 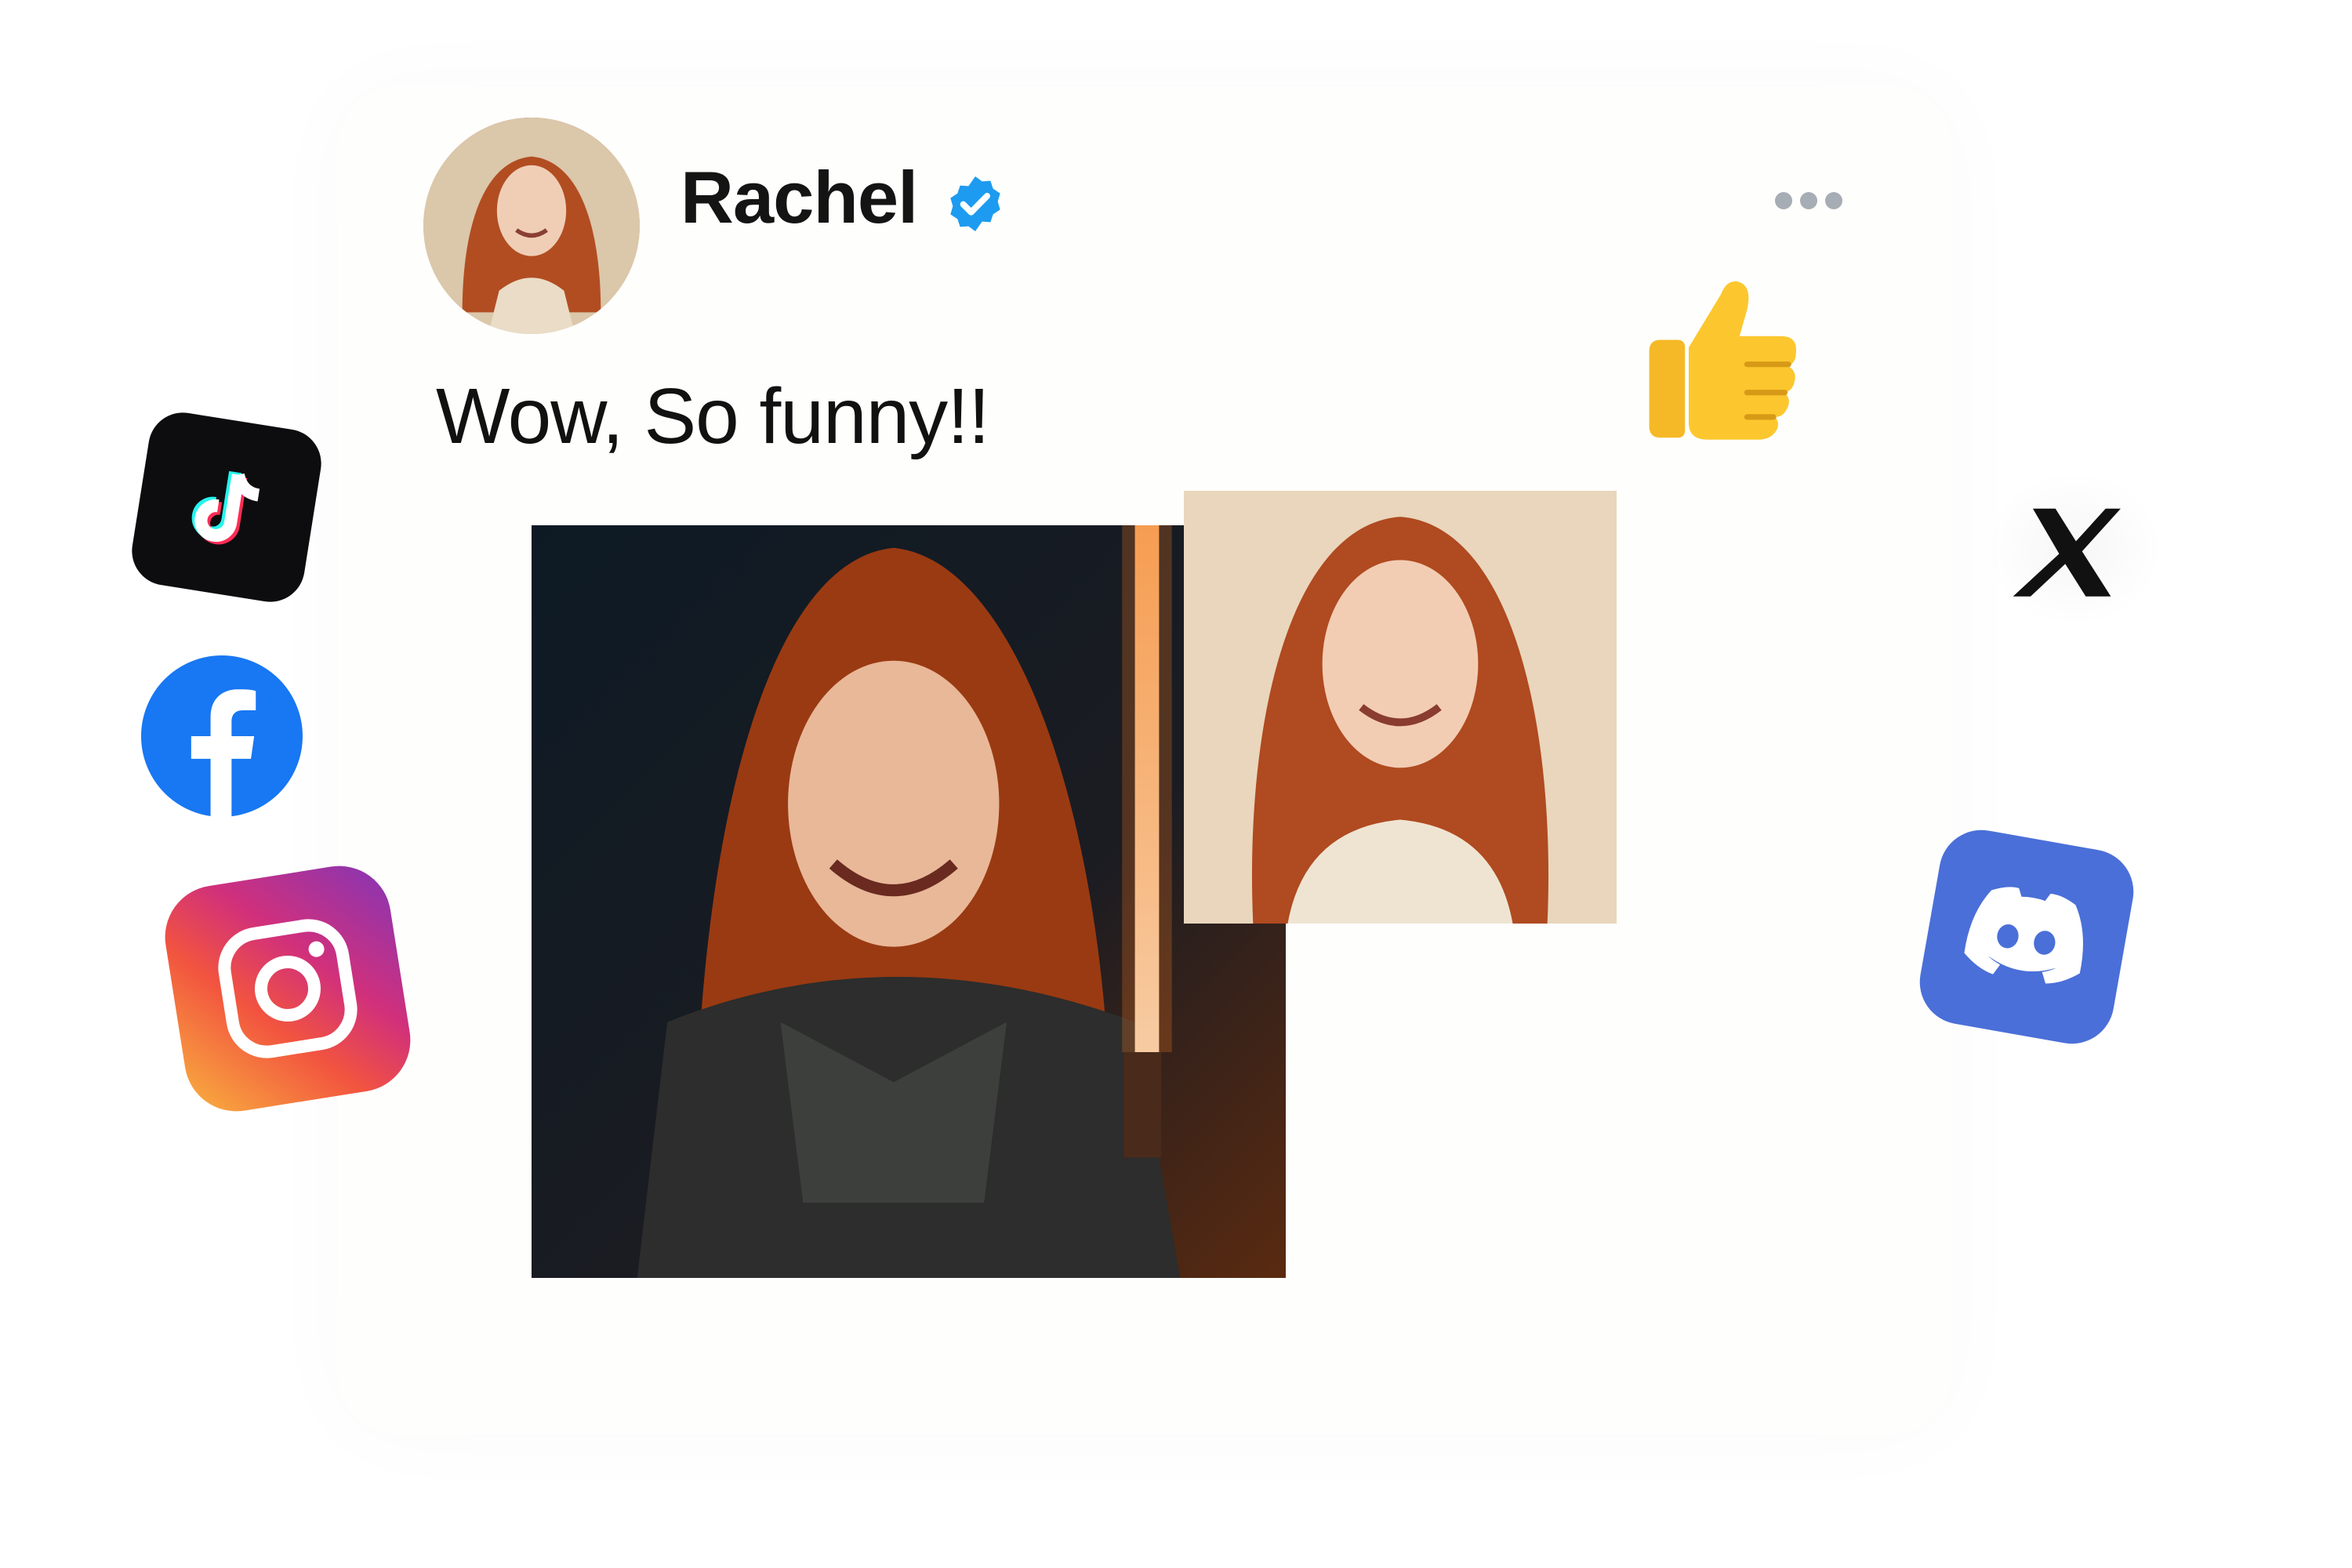 I want to click on facebook-icon, so click(x=222, y=736).